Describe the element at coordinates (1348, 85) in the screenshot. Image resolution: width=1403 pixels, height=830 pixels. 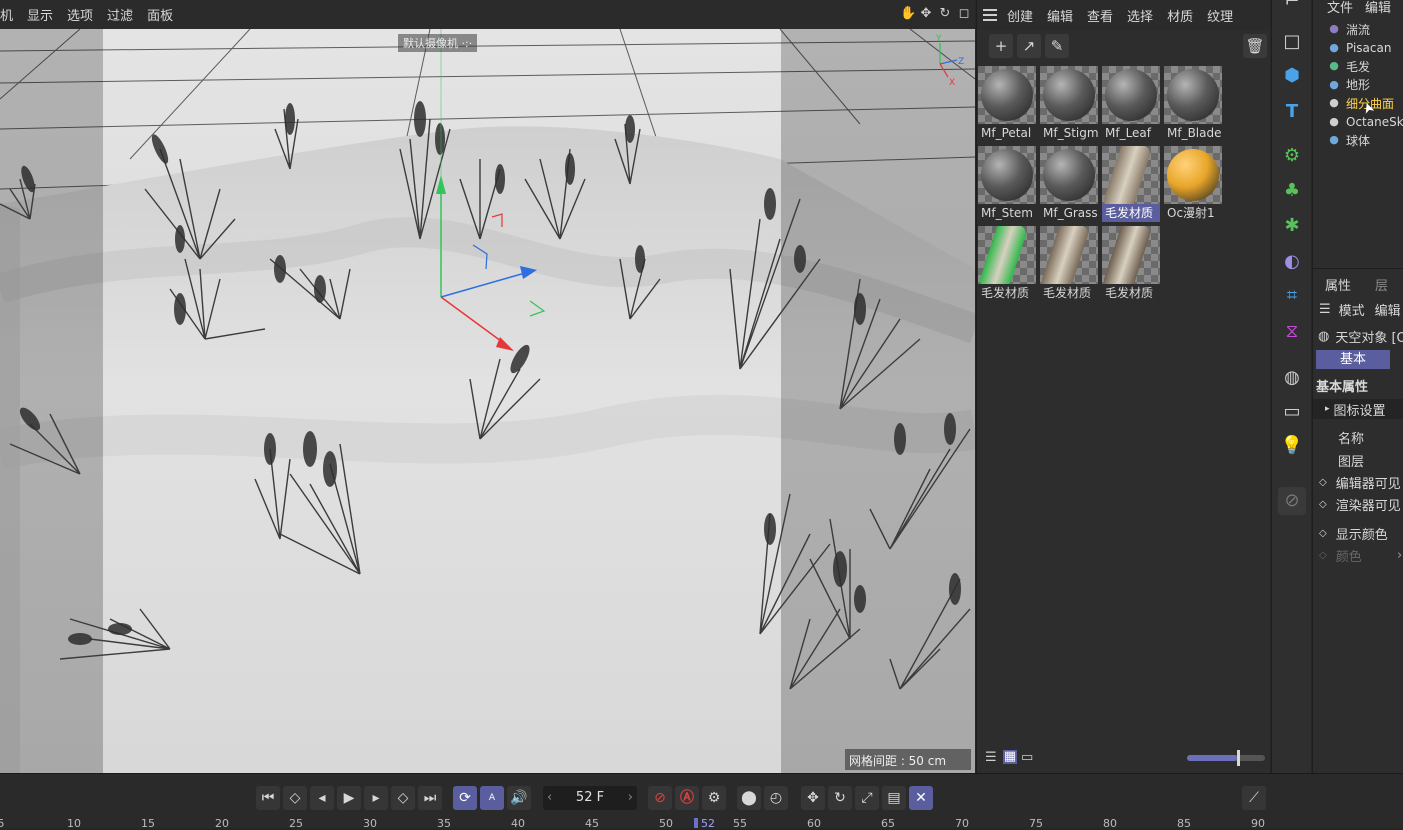
I see `object-row: ● 地形` at that location.